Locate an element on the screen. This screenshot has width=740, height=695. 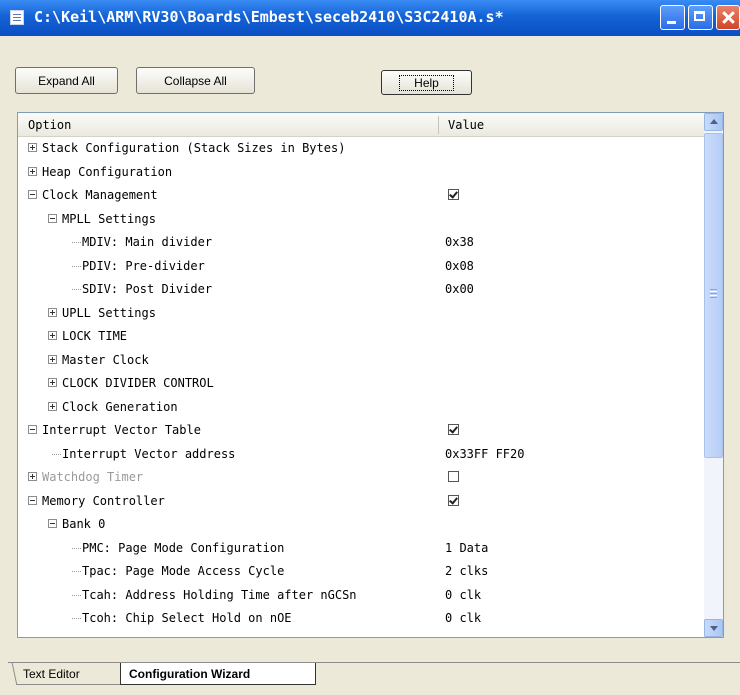
tree-row-label: Clock Management is located at coordinates (100, 195).